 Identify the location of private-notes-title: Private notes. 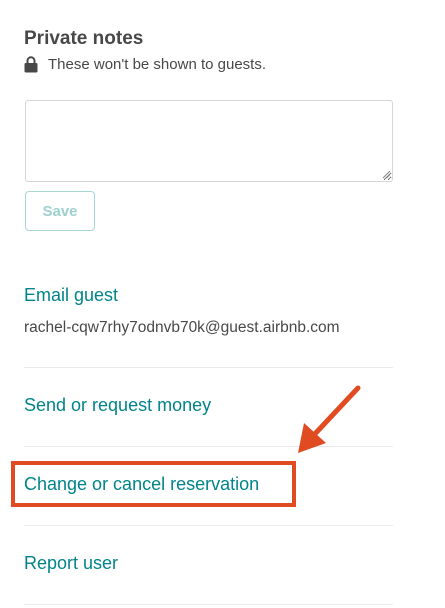
(84, 38).